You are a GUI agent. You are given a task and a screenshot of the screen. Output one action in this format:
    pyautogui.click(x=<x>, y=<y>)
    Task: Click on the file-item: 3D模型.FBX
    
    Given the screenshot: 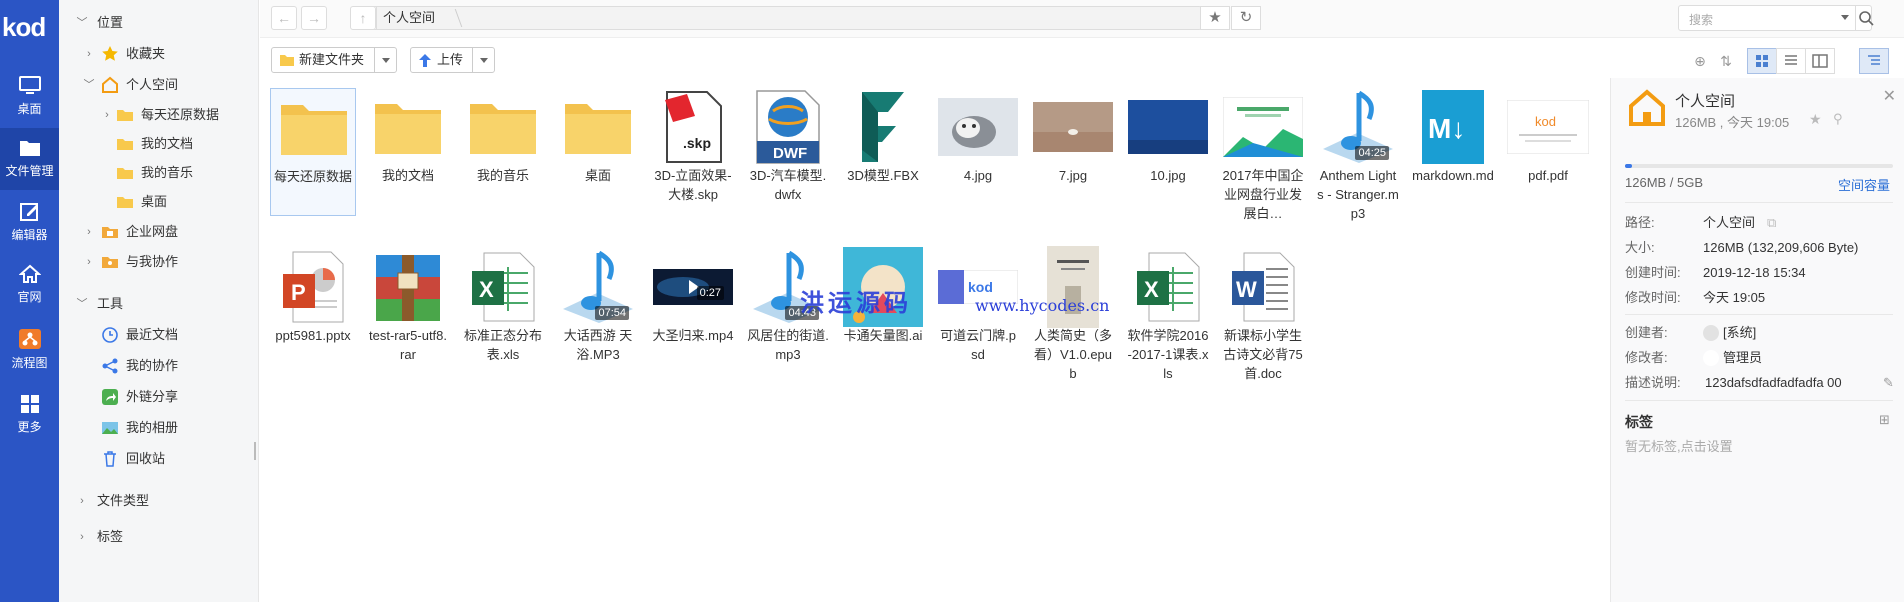 What is the action you would take?
    pyautogui.click(x=883, y=136)
    